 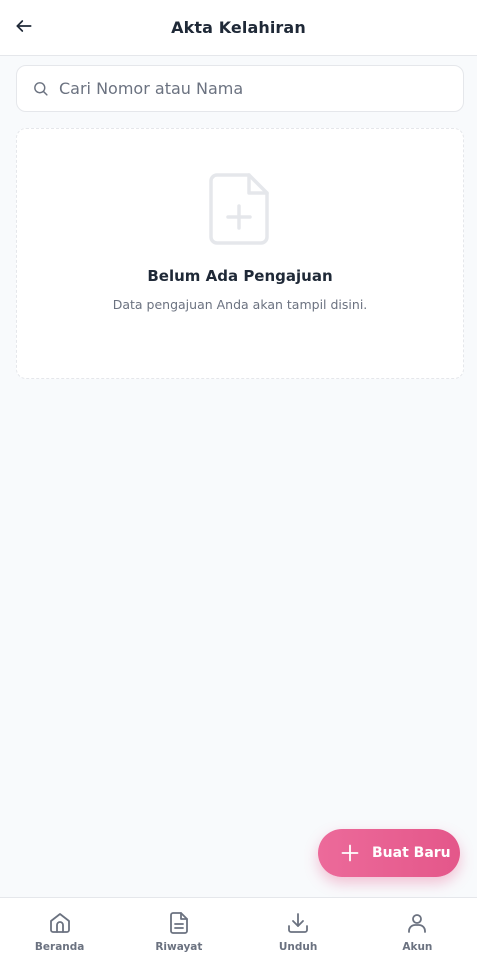 What do you see at coordinates (411, 853) in the screenshot?
I see `create-new-label: Buat Baru` at bounding box center [411, 853].